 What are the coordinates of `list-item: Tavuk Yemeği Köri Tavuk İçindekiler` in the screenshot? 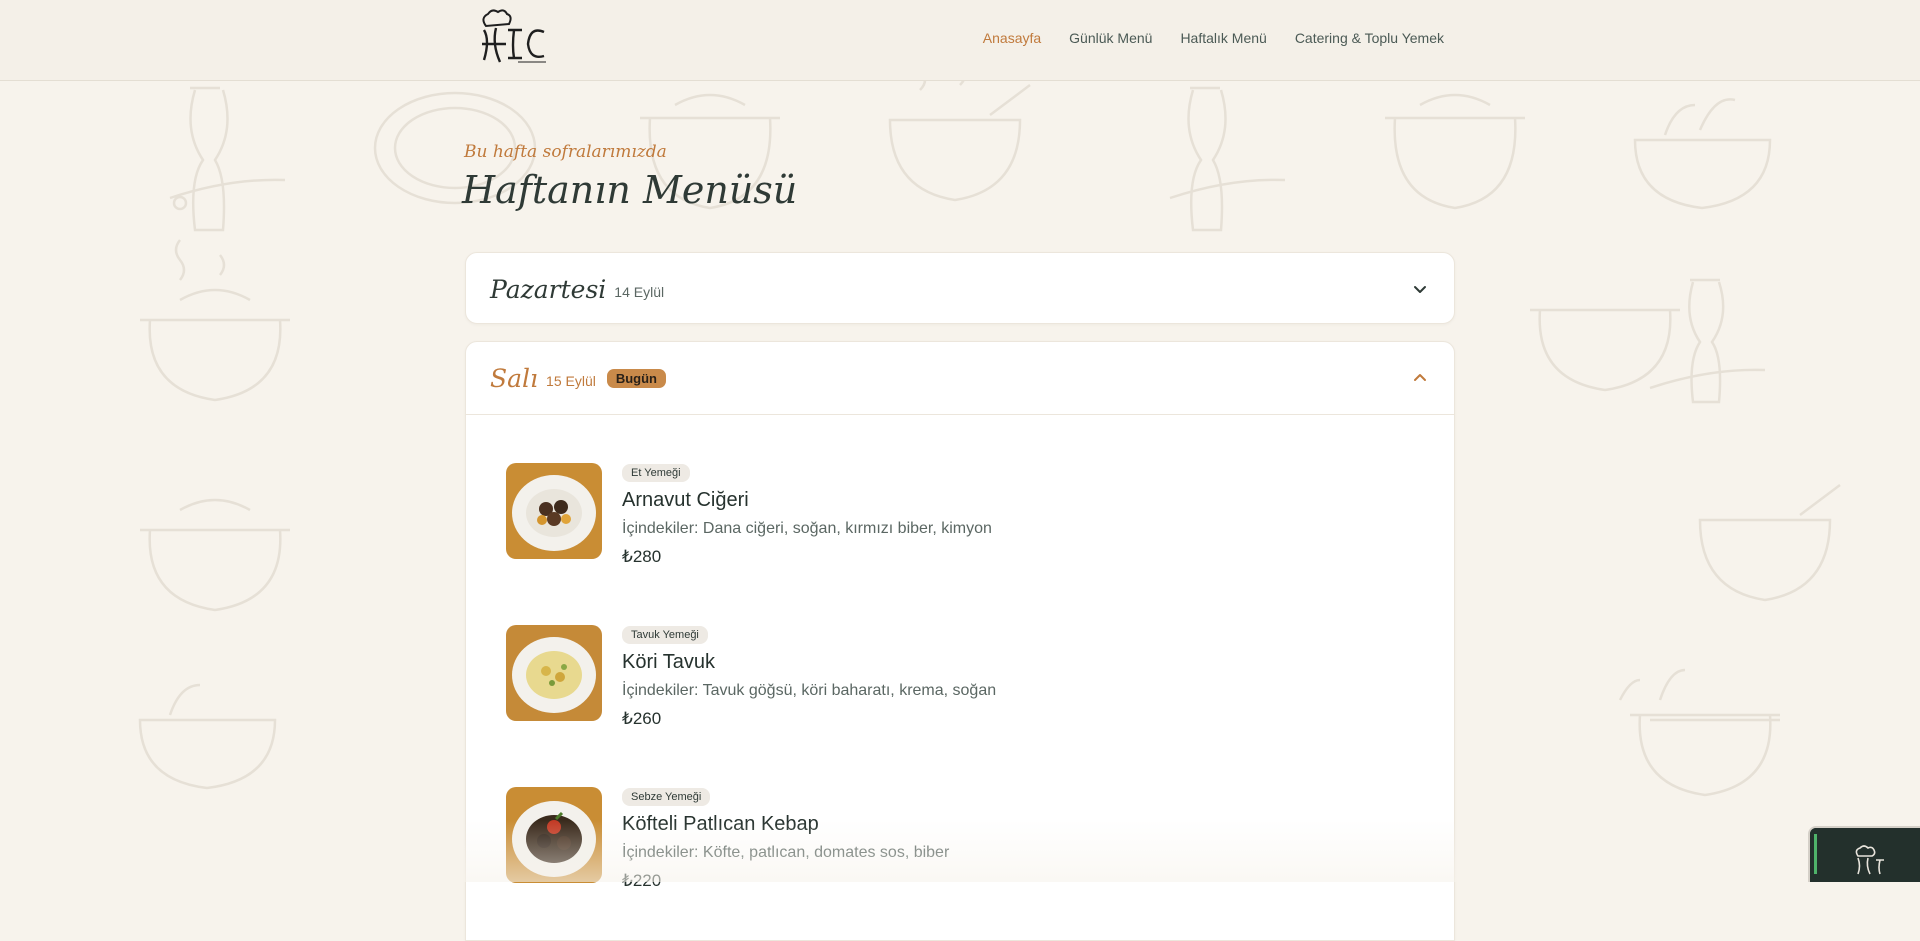 It's located at (751, 677).